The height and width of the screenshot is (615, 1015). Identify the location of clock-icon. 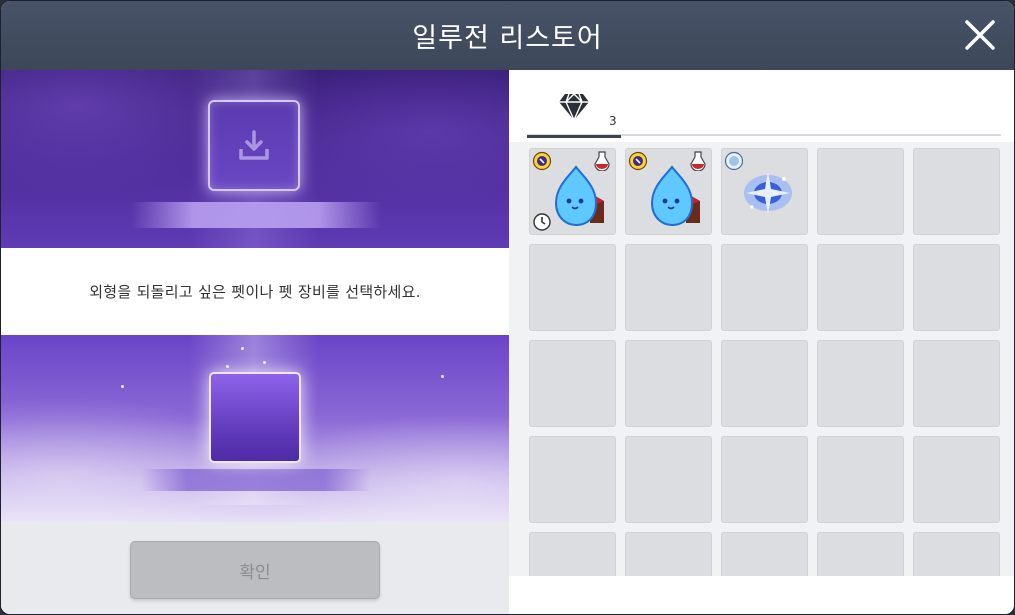
(542, 222).